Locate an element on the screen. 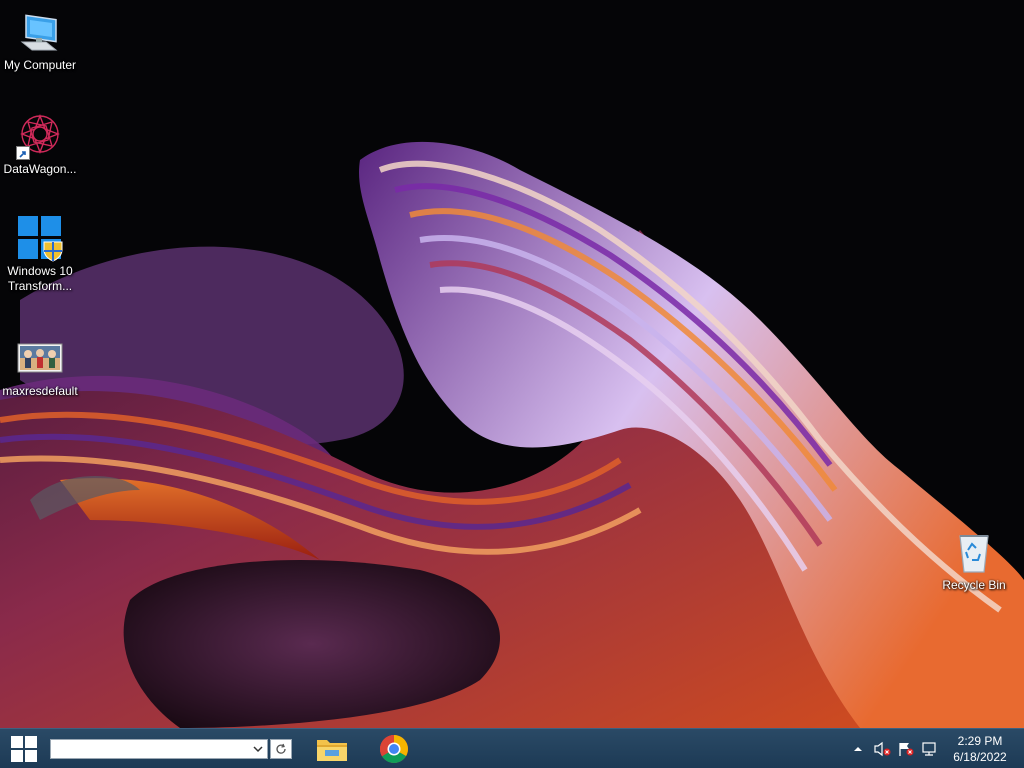 This screenshot has width=1024, height=768. desktop-icon-maxresdefault: maxresdefault is located at coordinates (40, 366).